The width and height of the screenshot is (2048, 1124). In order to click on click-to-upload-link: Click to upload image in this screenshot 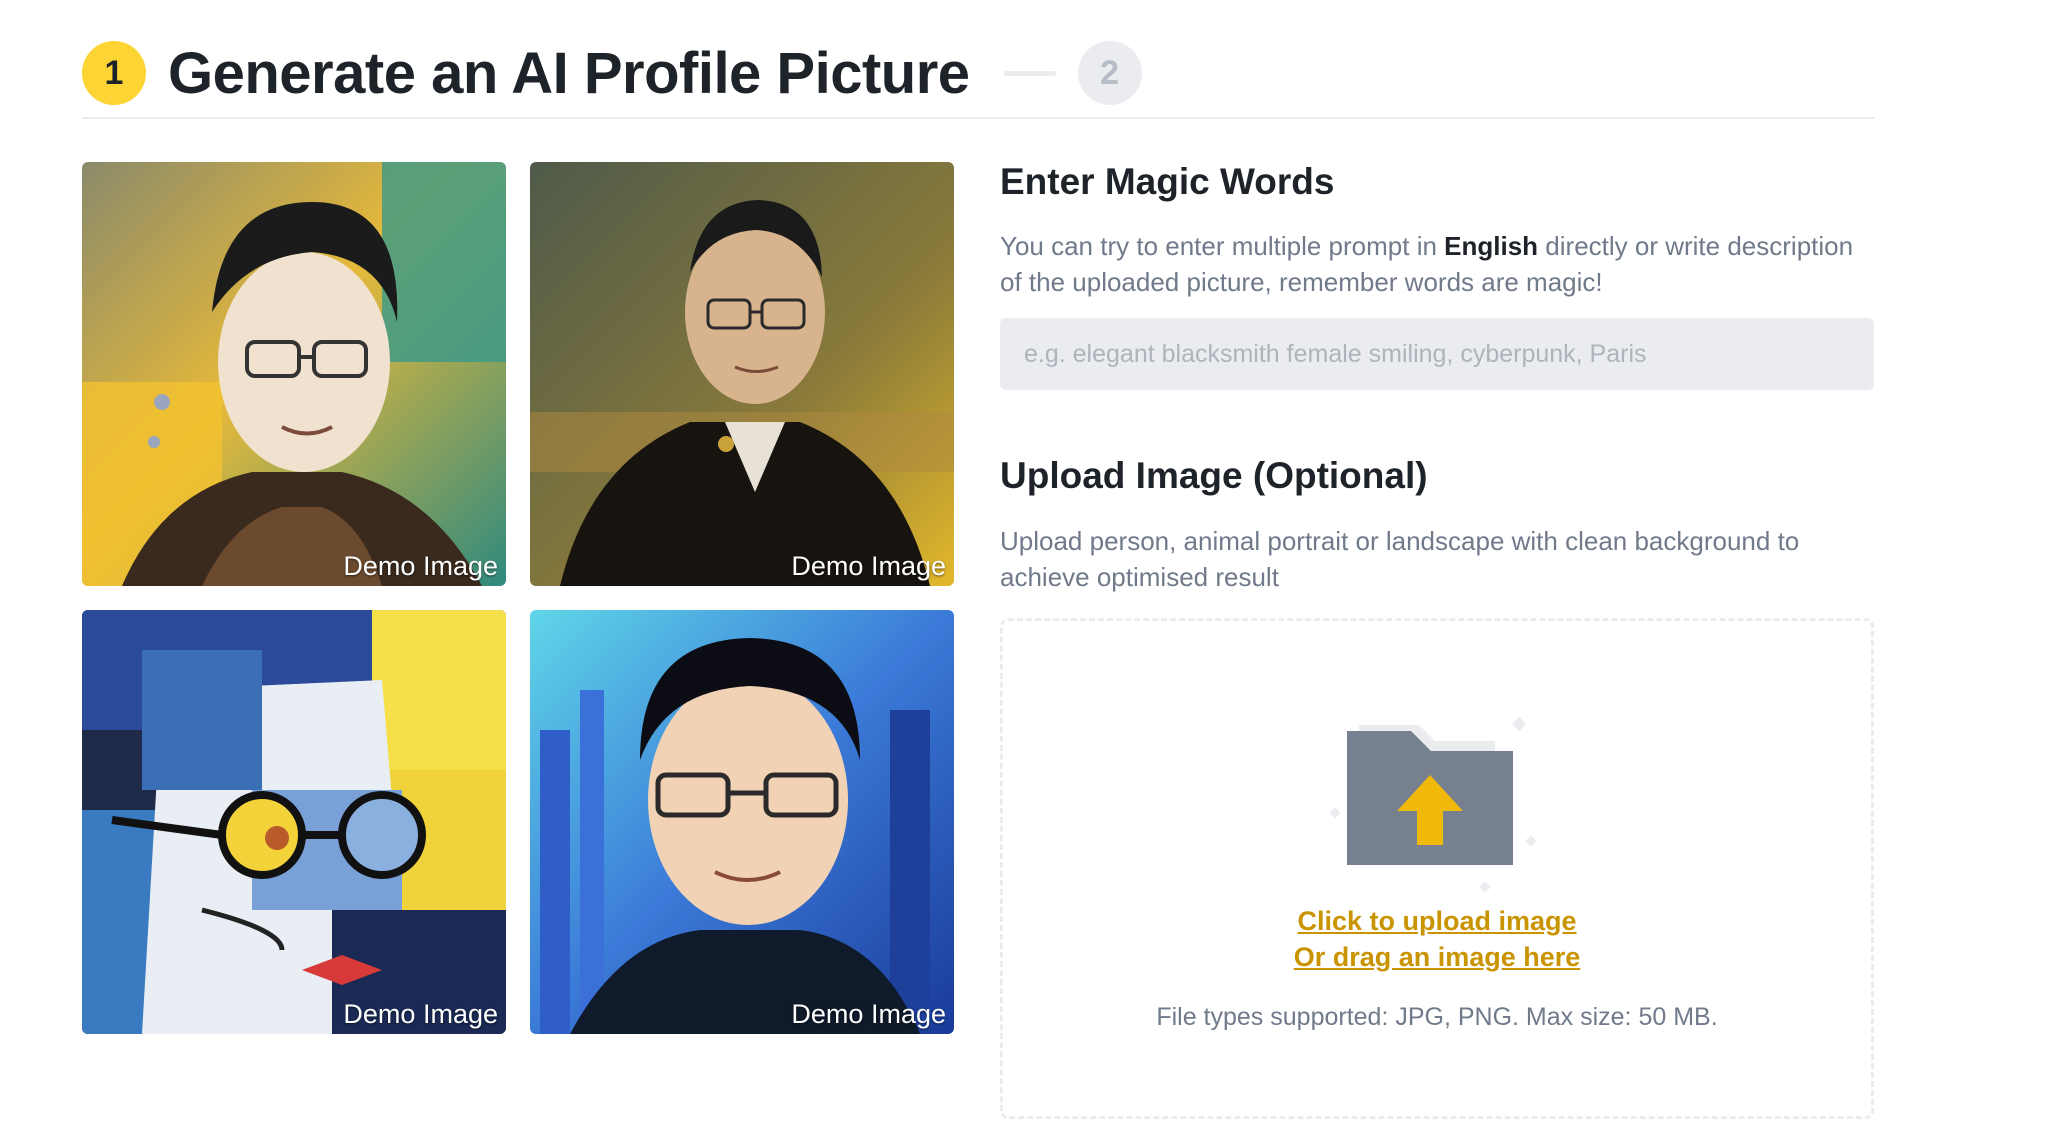, I will do `click(1436, 921)`.